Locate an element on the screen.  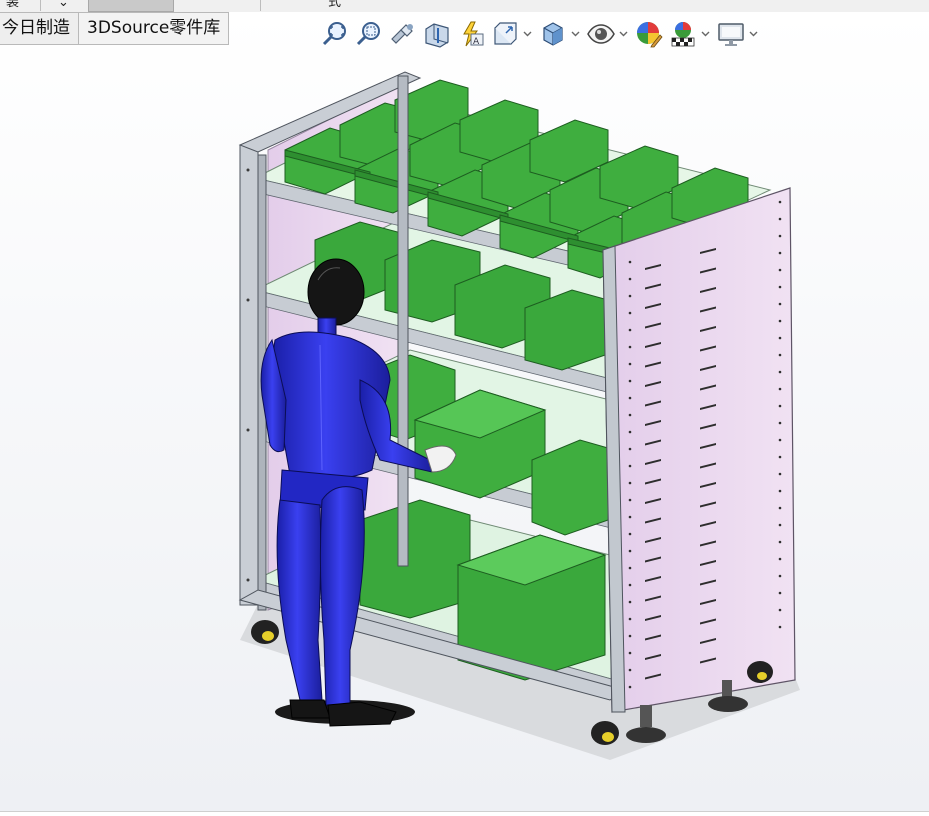
view-settings-icon is located at coordinates (731, 34).